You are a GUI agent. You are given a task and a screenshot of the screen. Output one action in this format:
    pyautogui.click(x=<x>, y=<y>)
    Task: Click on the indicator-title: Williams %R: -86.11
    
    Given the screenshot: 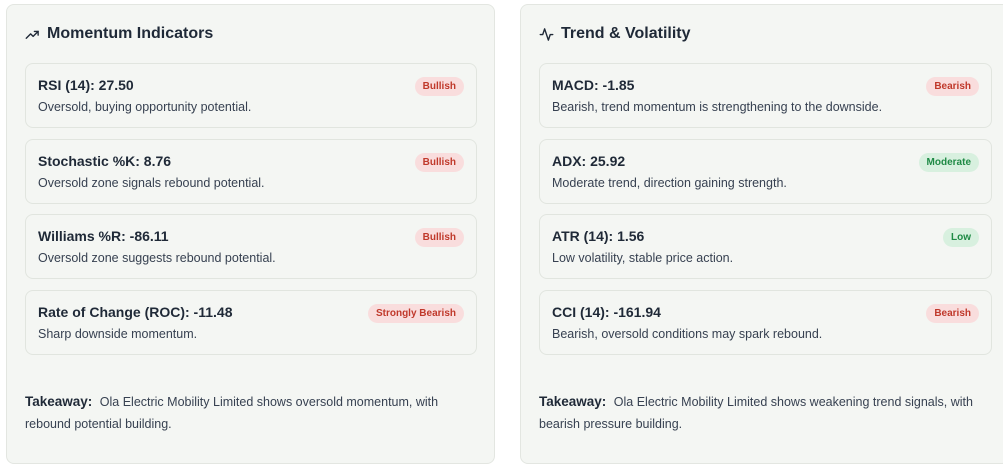 What is the action you would take?
    pyautogui.click(x=103, y=236)
    